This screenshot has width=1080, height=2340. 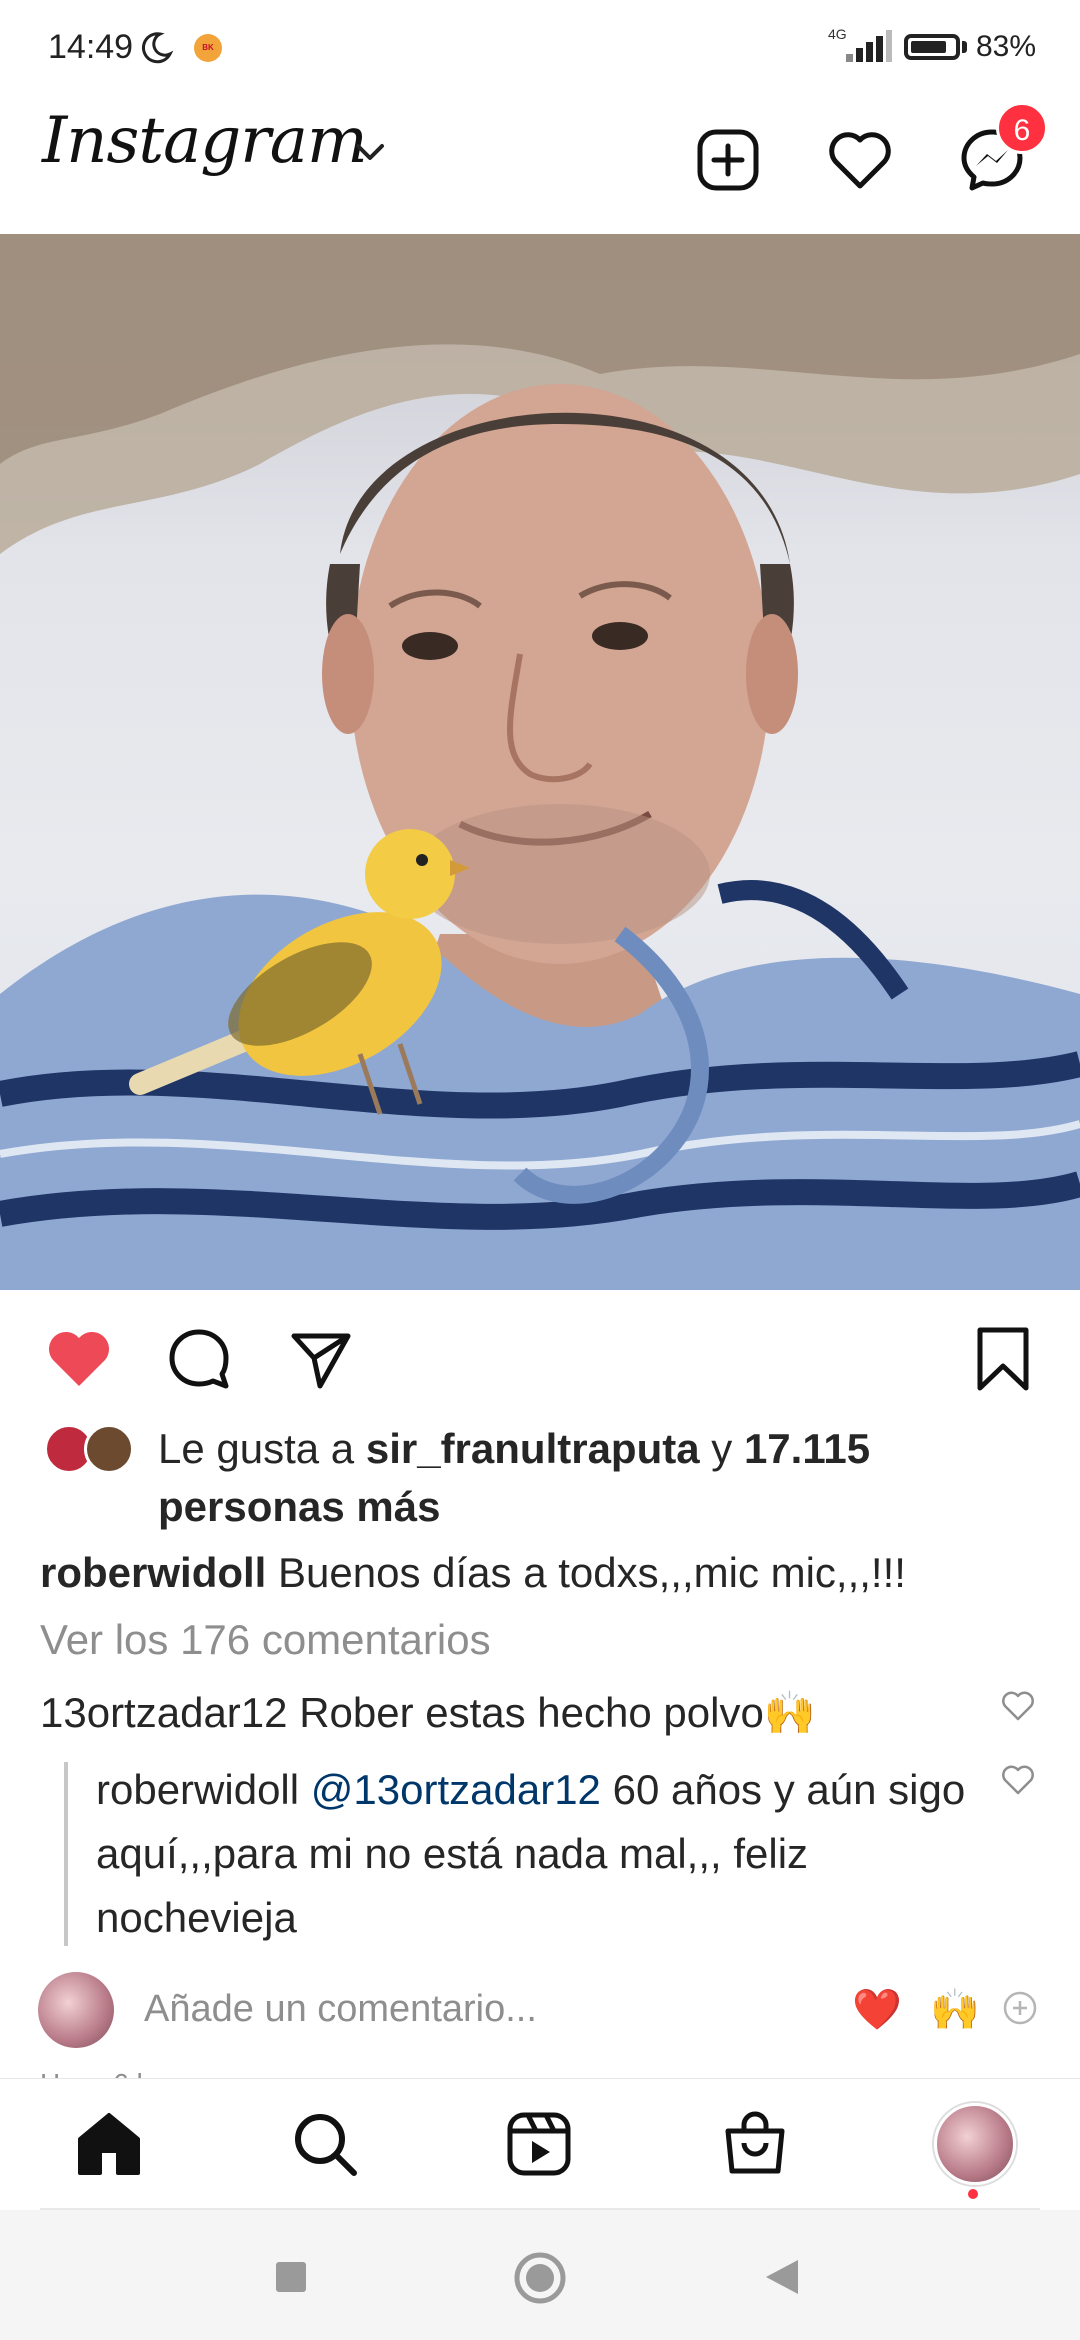 I want to click on messages-badge: 6, so click(x=1022, y=128).